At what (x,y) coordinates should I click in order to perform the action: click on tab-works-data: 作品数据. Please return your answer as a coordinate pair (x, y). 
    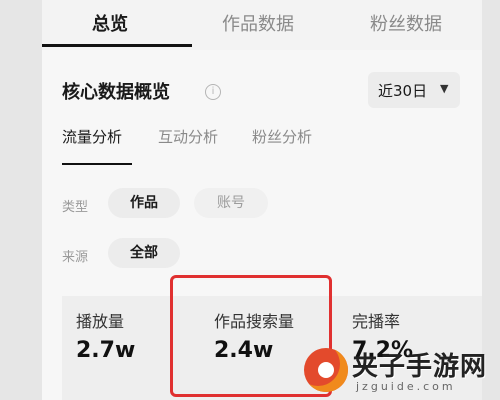
    Looking at the image, I should click on (258, 23).